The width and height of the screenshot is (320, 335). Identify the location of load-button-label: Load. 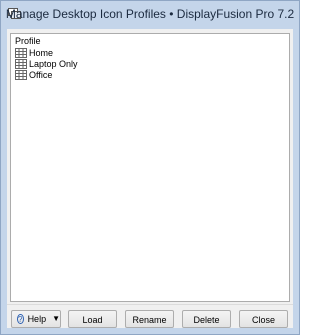
(92, 320).